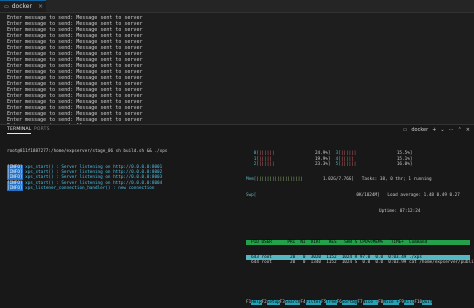 The image size is (474, 308). Describe the element at coordinates (313, 302) in the screenshot. I see `fkey-action: Filter` at that location.